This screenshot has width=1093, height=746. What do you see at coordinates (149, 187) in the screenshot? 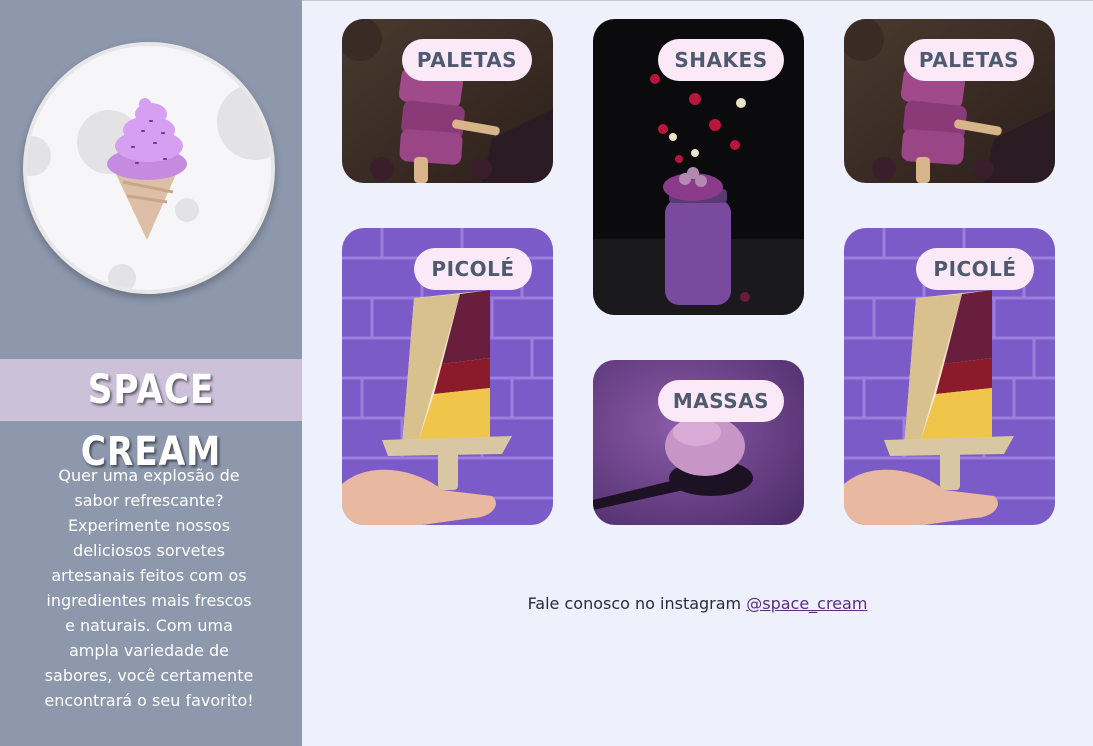
I see `ice-cream-cone-icon` at bounding box center [149, 187].